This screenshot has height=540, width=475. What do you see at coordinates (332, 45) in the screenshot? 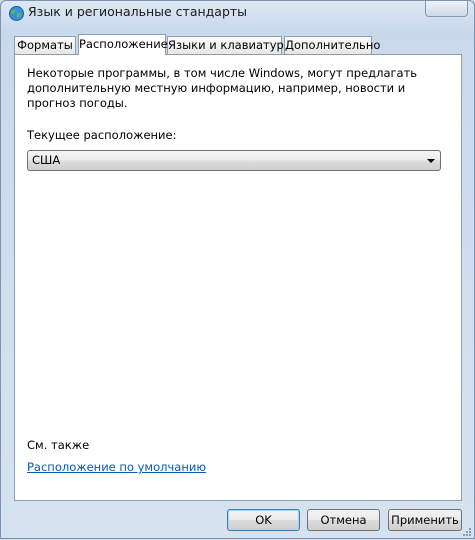
I see `tab-advanced: Дополнительно` at bounding box center [332, 45].